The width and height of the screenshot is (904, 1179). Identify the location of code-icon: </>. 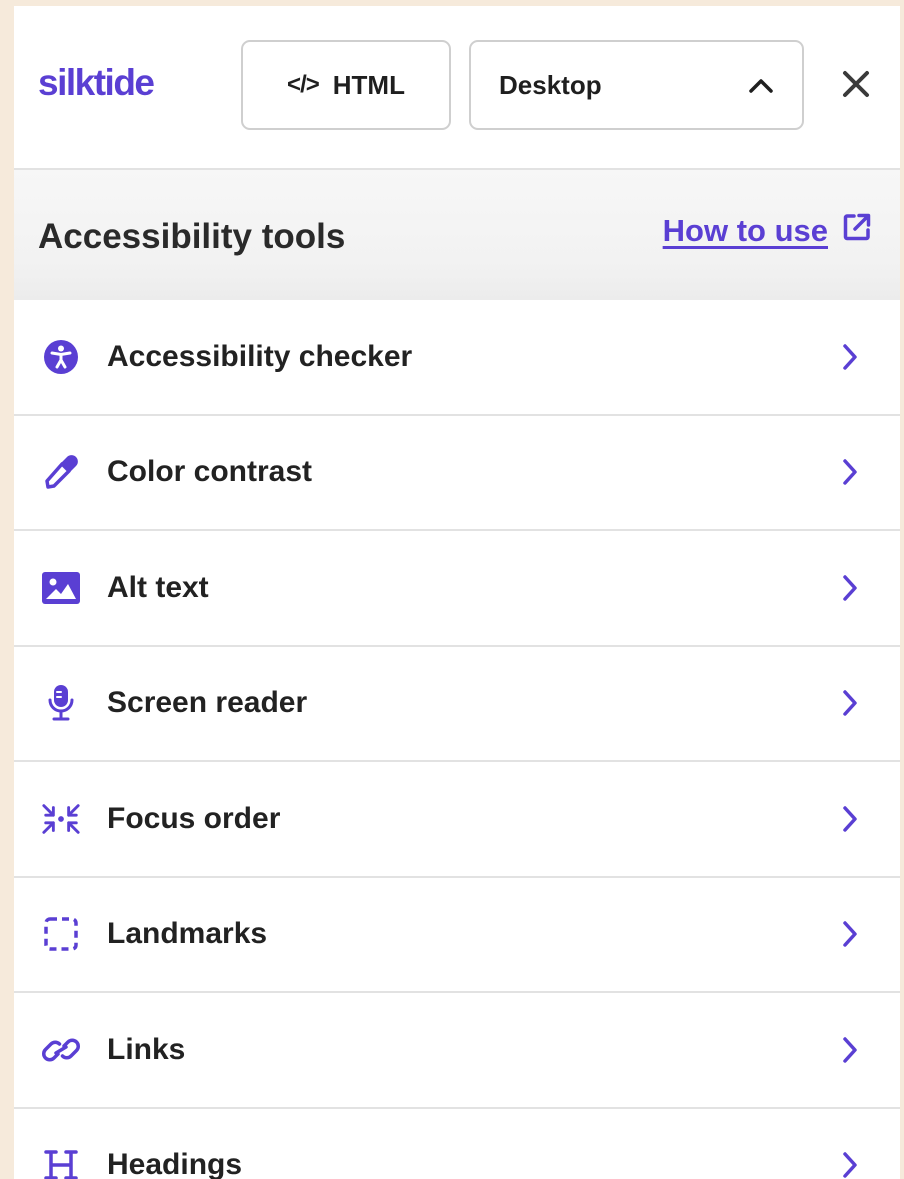
(303, 84).